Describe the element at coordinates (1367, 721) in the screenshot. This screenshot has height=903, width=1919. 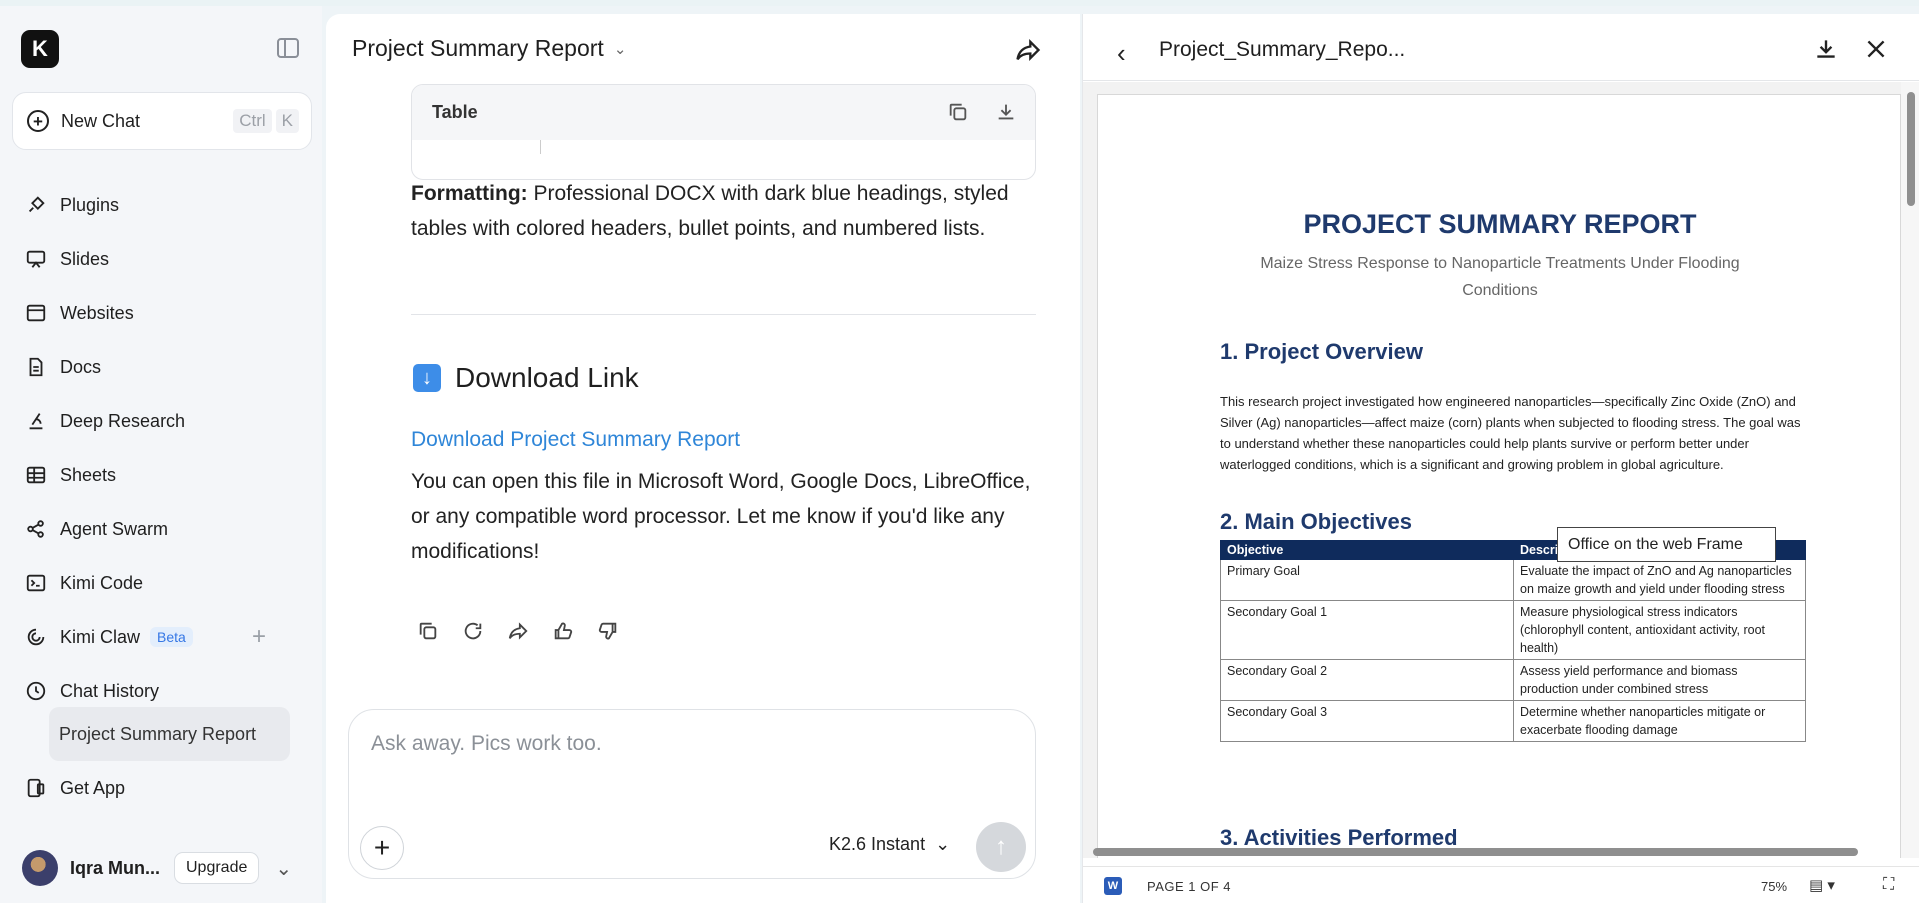
I see `table-cell: Secondary Goal 3` at that location.